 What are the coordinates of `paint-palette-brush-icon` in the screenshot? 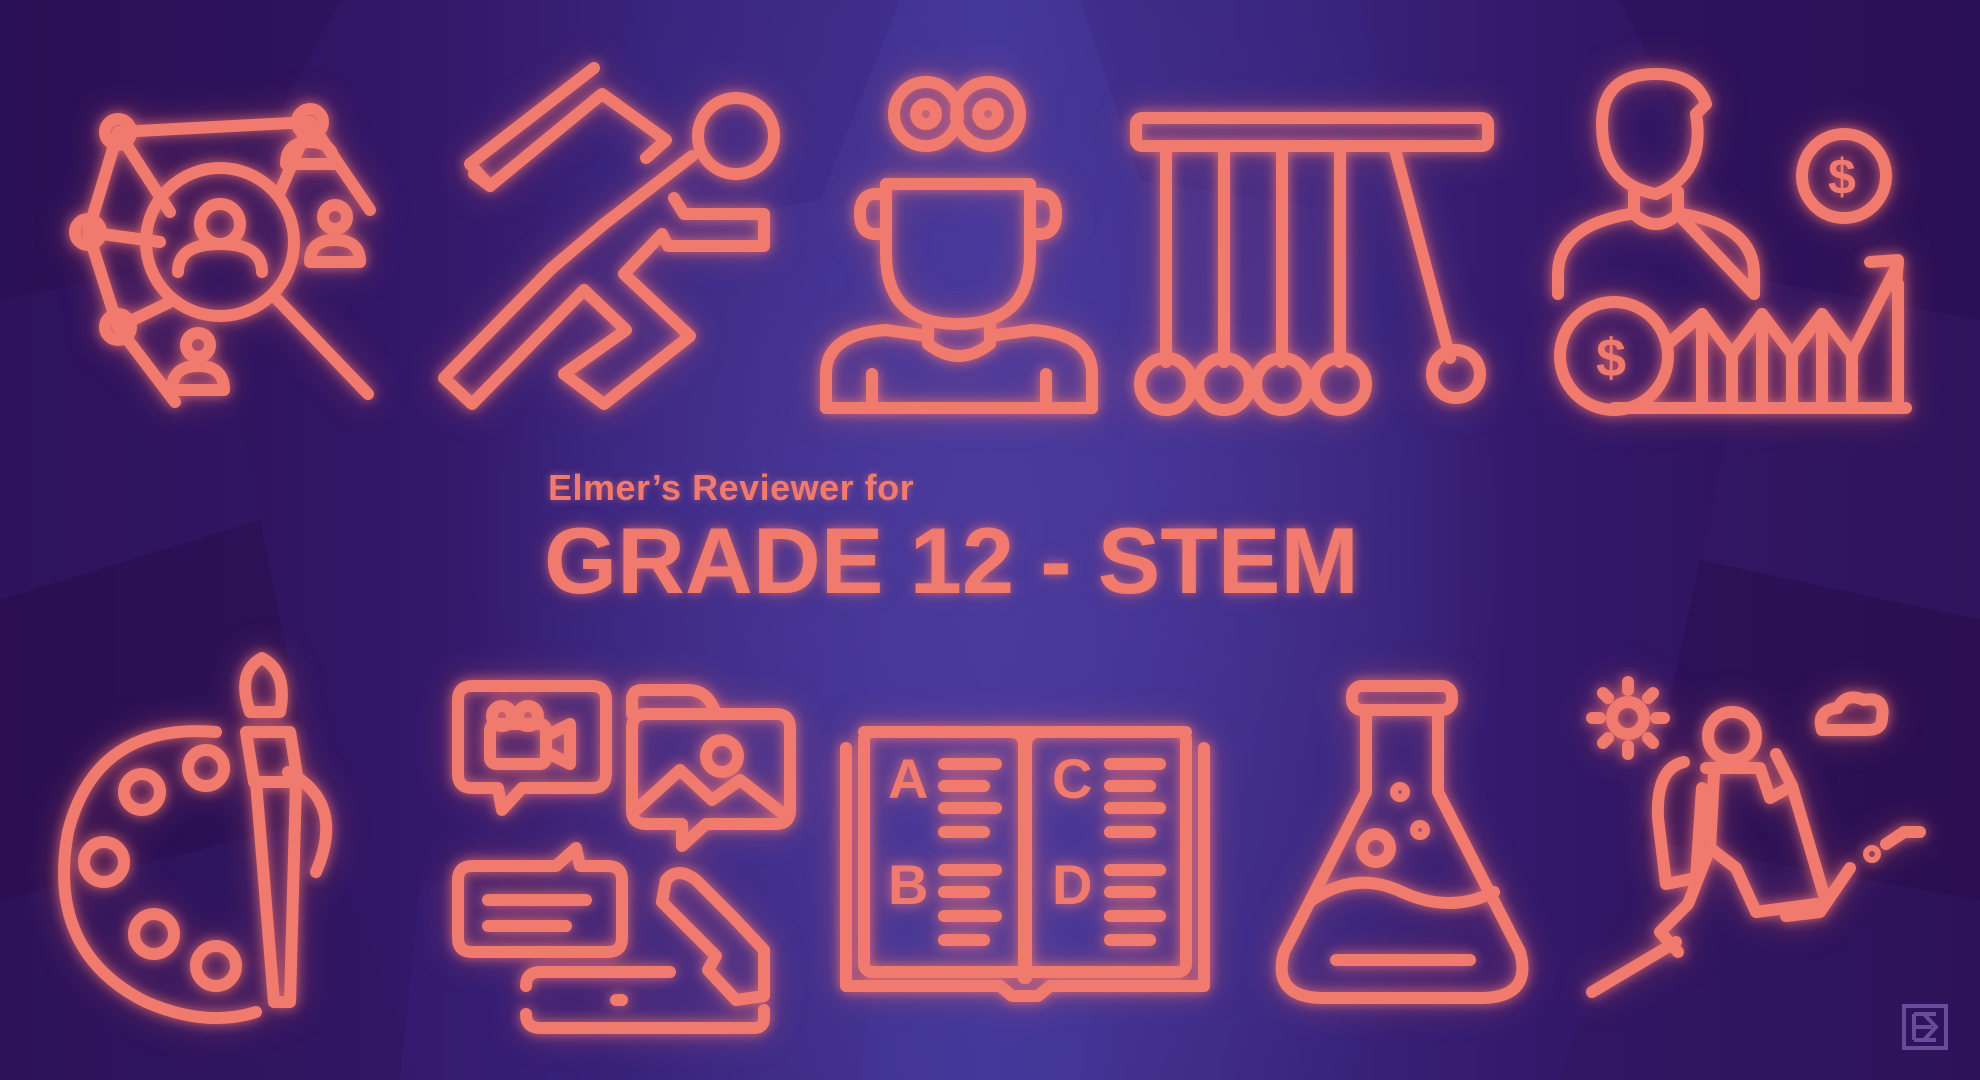 It's located at (212, 838).